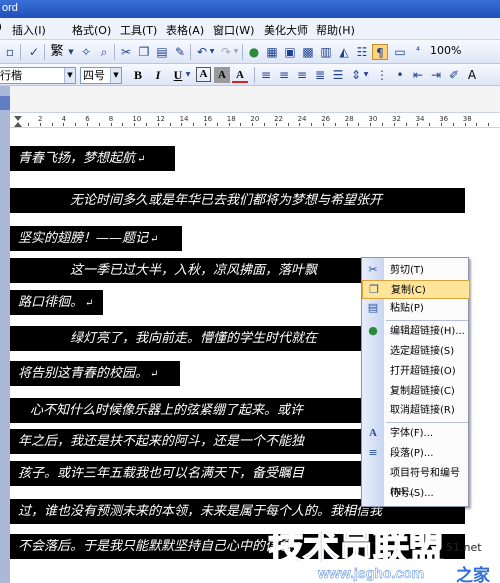  Describe the element at coordinates (416, 410) in the screenshot. I see `context-item-remove-hyperlink: 取消超链接(R)` at that location.